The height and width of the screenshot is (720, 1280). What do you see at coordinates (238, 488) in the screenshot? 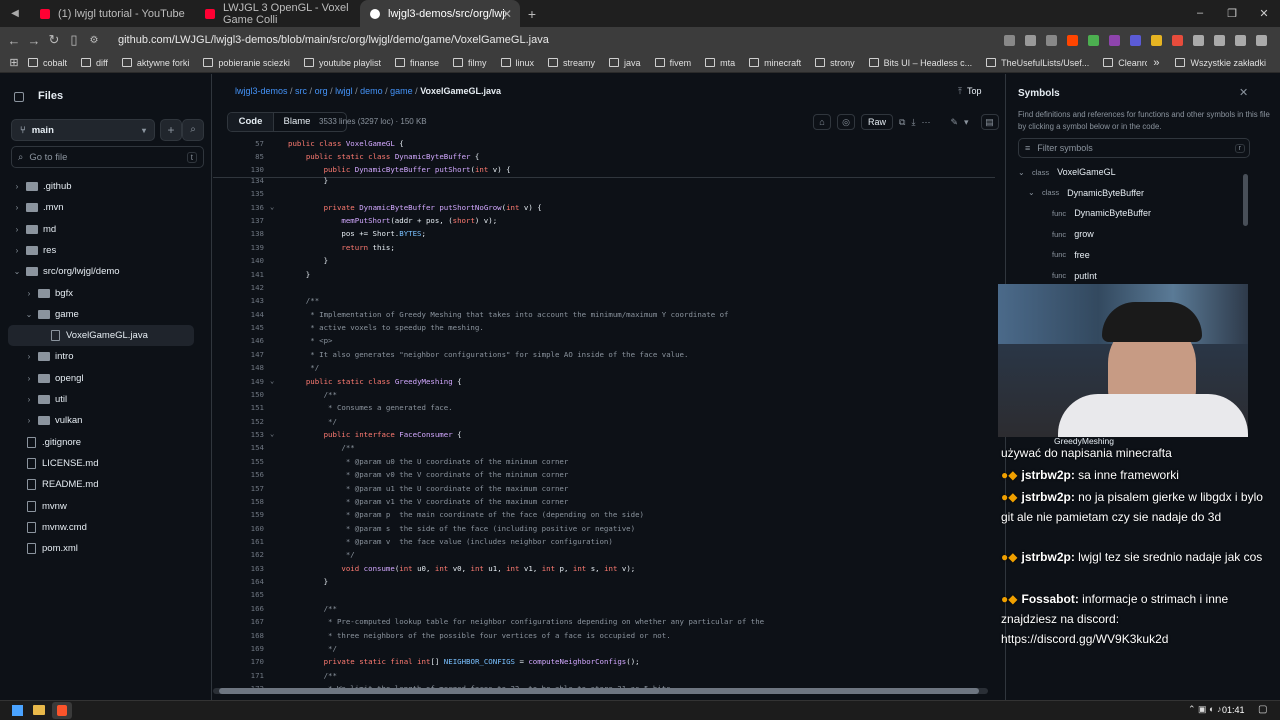
I see `line-number: 157` at bounding box center [238, 488].